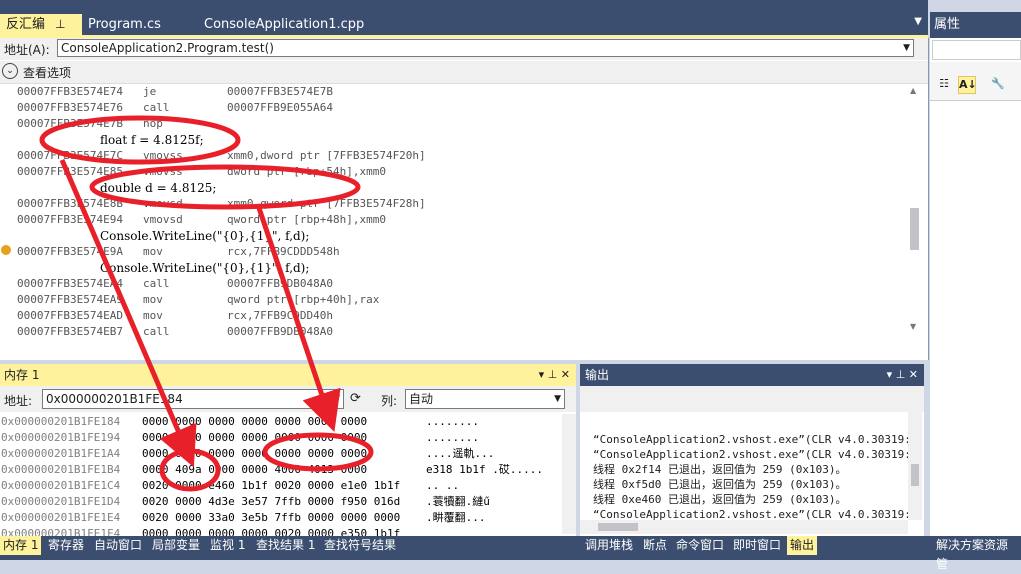 This screenshot has width=1021, height=574. What do you see at coordinates (163, 203) in the screenshot?
I see `instruction-opcode: vmovsd` at bounding box center [163, 203].